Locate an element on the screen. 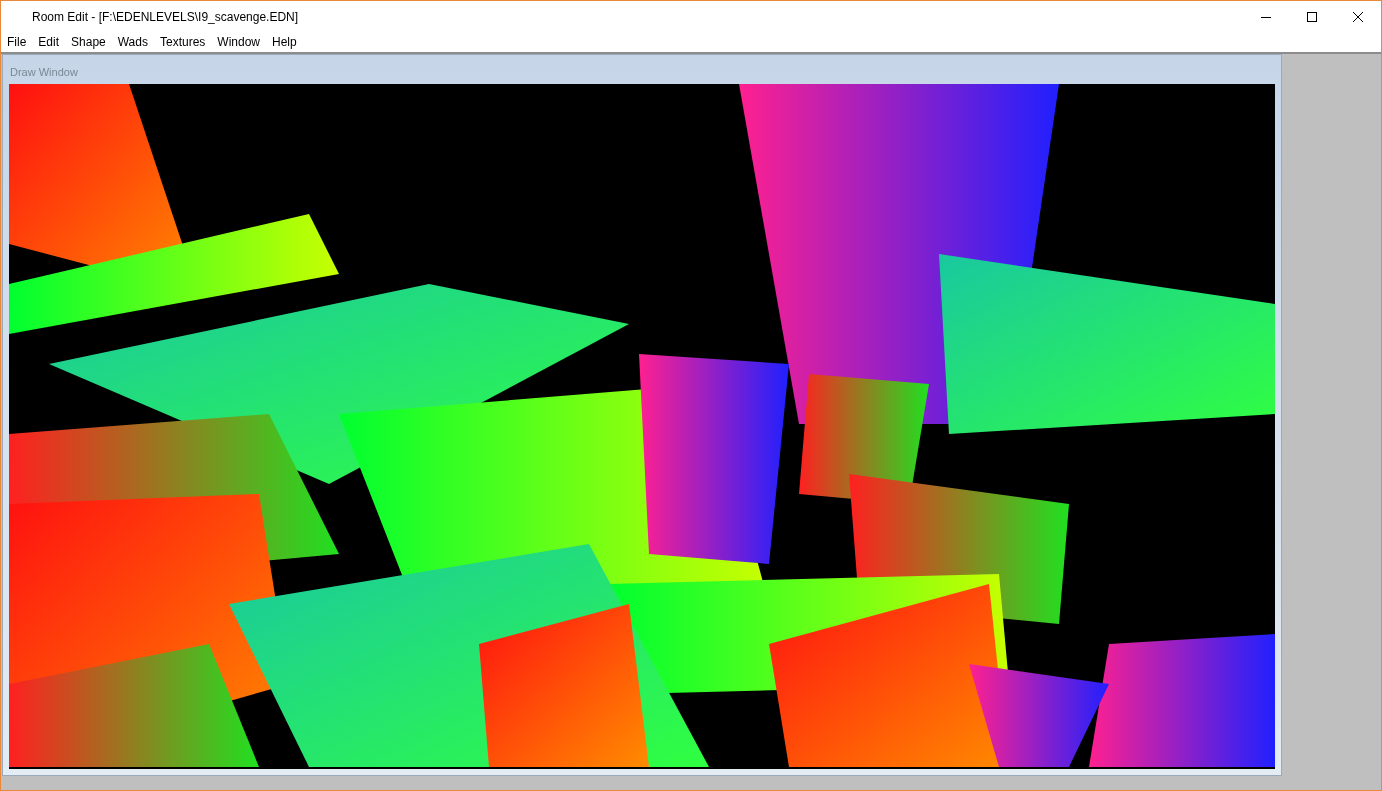 This screenshot has width=1382, height=791. close-icon is located at coordinates (1358, 17).